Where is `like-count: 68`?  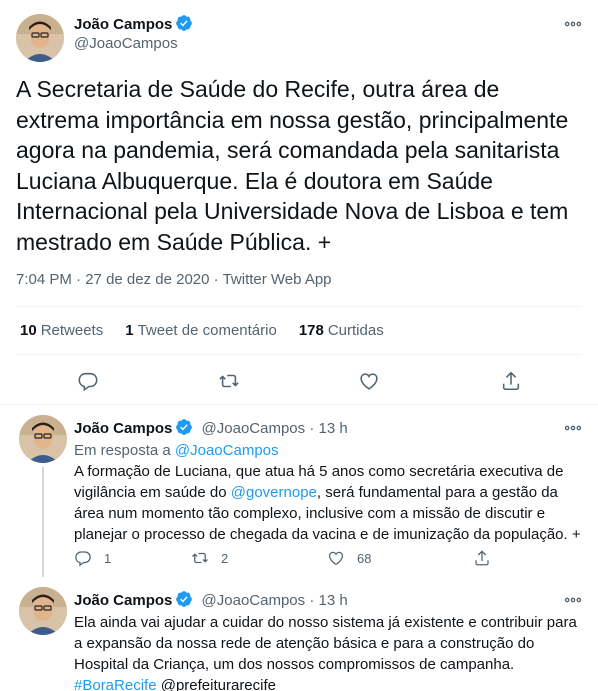
like-count: 68 is located at coordinates (364, 558).